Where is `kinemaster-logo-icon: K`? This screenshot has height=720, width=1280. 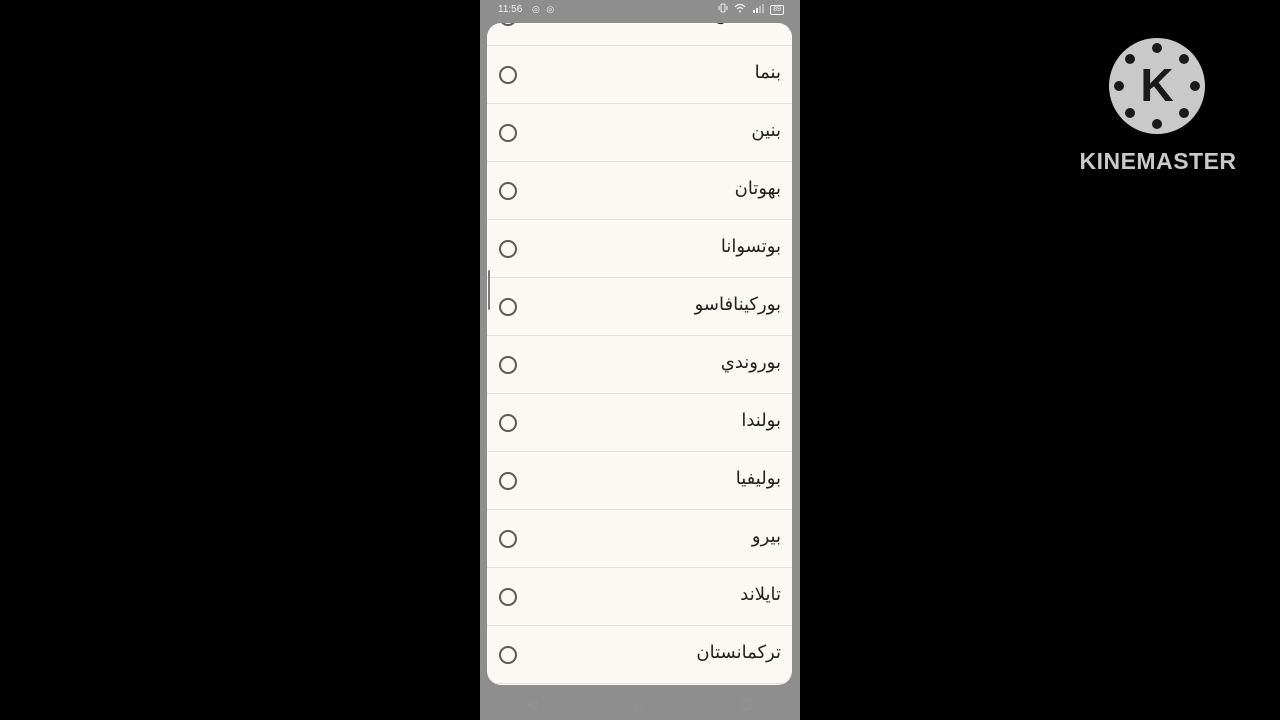 kinemaster-logo-icon: K is located at coordinates (1157, 86).